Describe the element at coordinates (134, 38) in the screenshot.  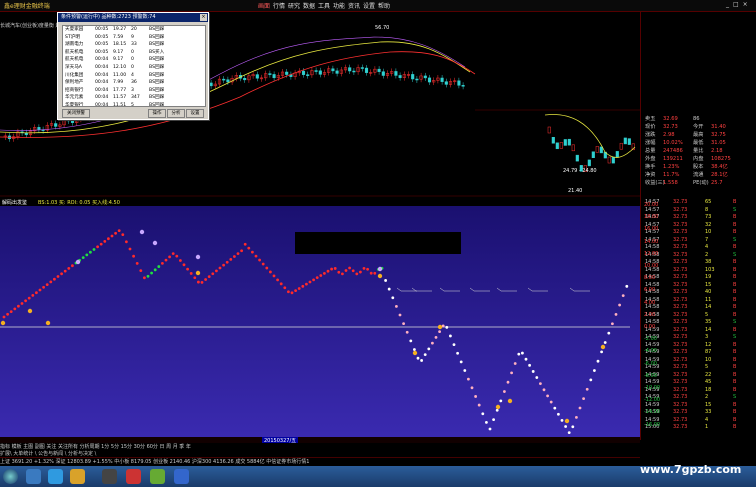
I see `alert-row: ST沪明 00:05 7.59 9 BS回踩` at that location.